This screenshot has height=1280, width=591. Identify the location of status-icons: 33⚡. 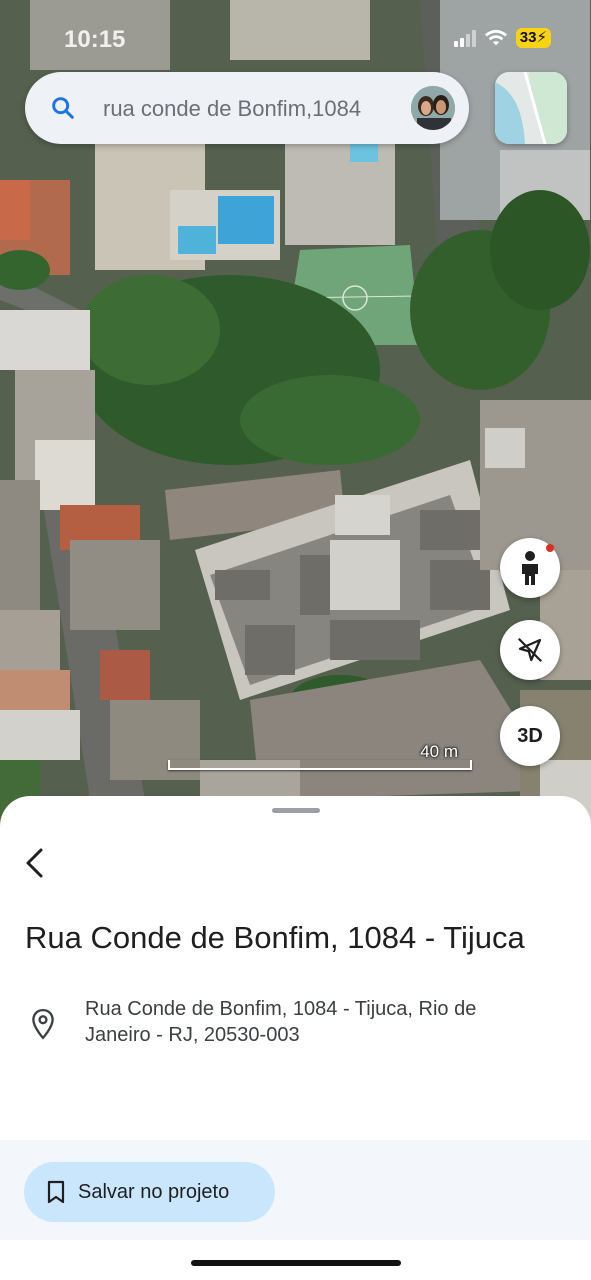
(502, 38).